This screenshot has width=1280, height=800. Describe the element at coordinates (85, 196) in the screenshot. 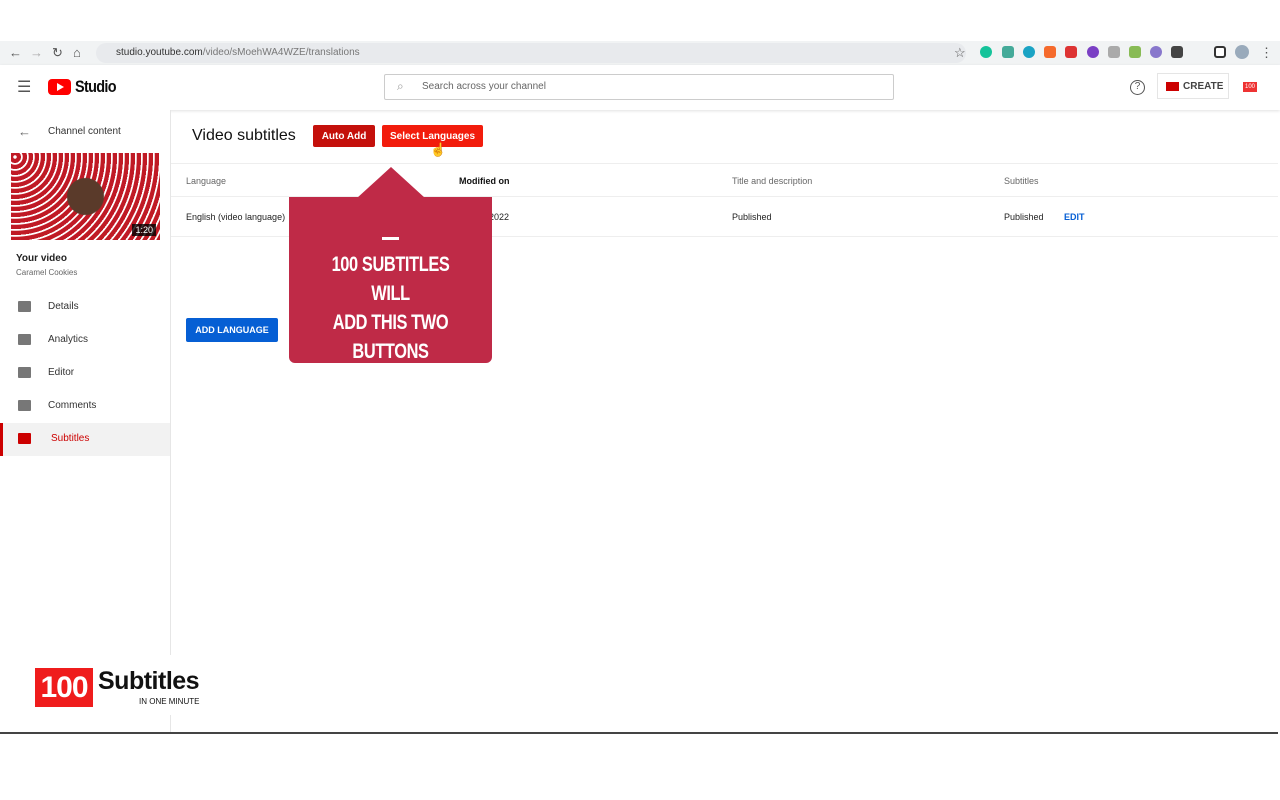

I see `video-thumbnail: 1:20` at that location.